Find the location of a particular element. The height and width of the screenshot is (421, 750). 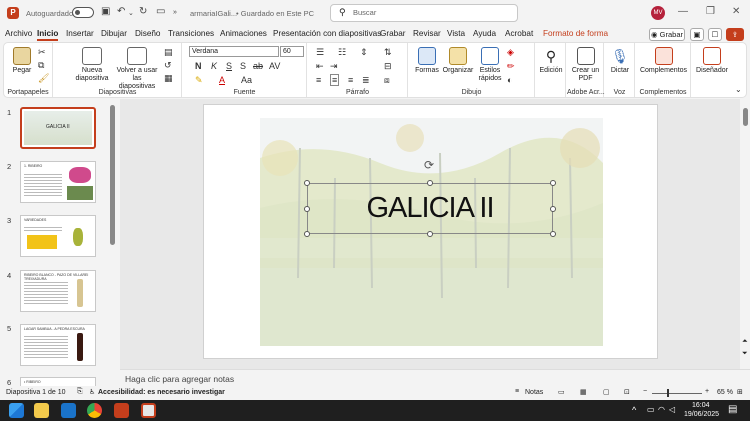

comments-icon: ☐ is located at coordinates (715, 34).